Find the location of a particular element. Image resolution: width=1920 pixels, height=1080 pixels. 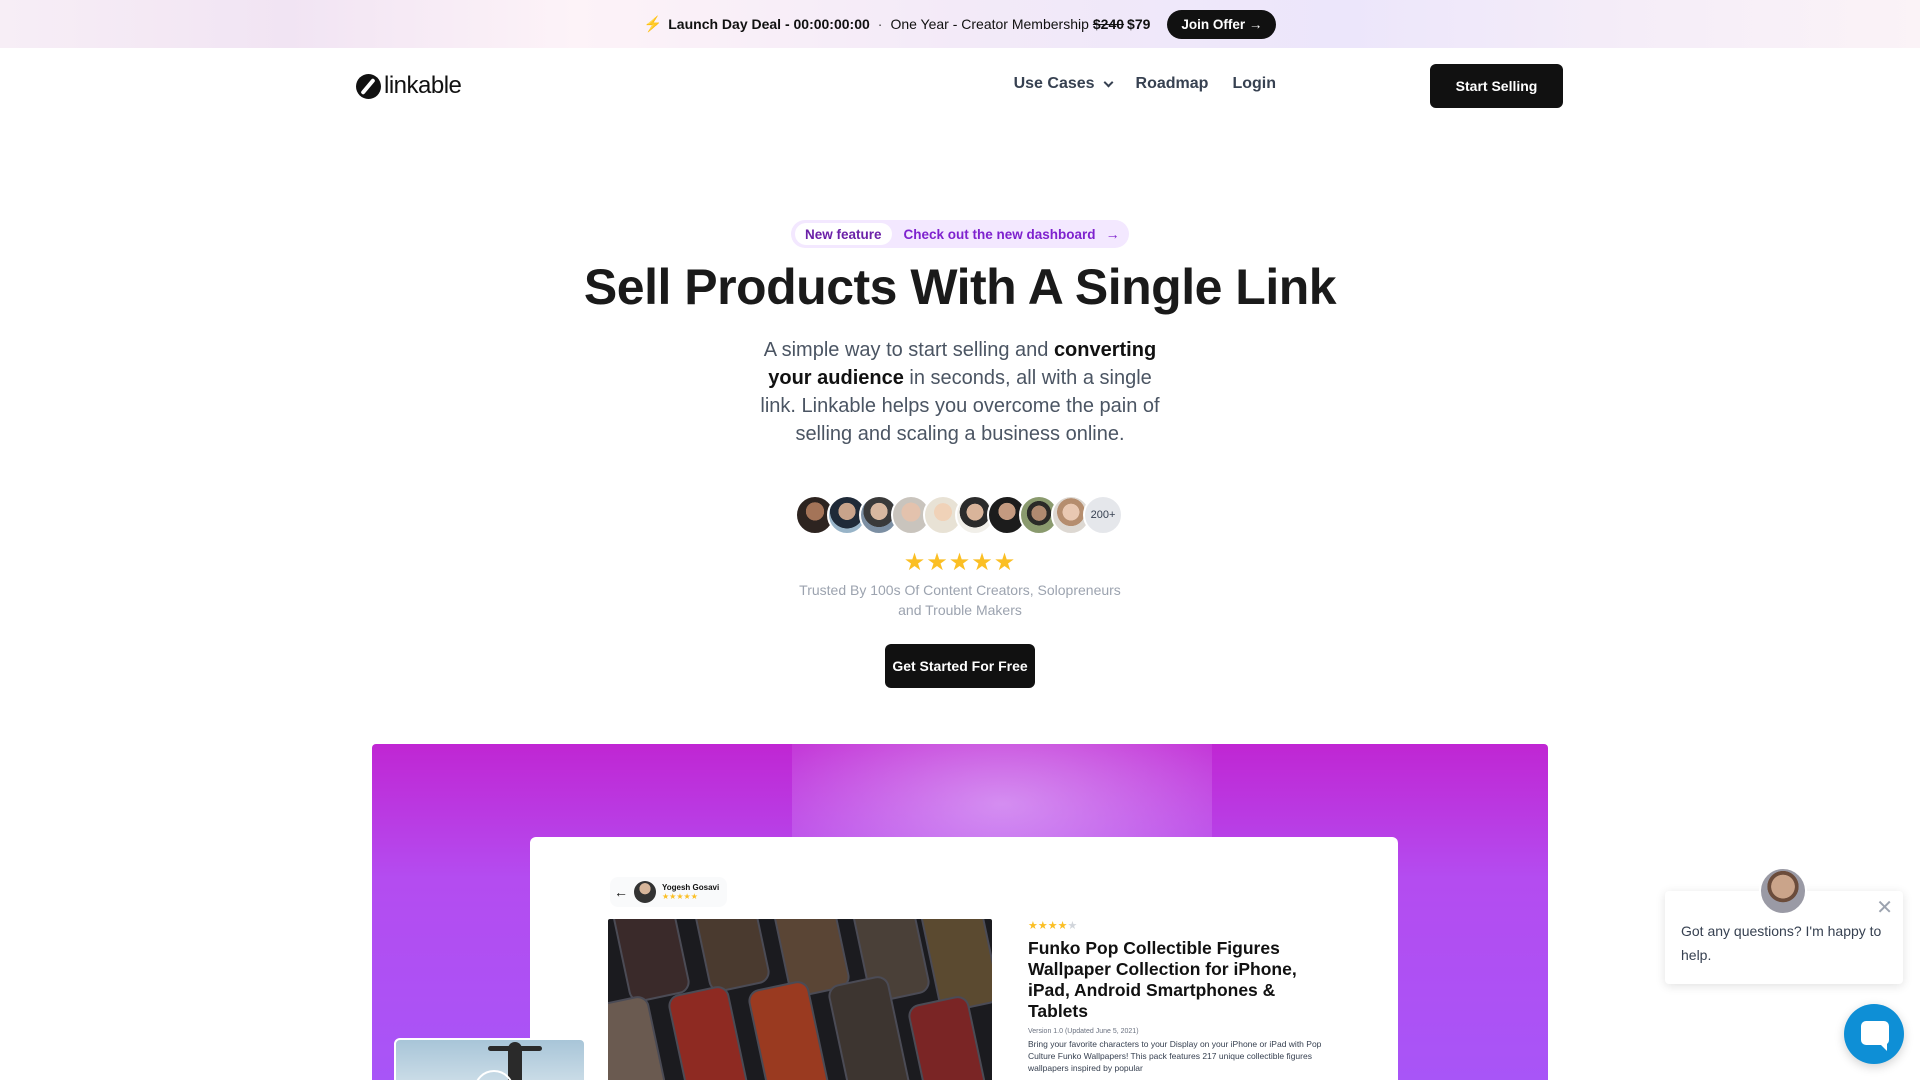

seller-info: Yogesh Gosavi ★★★★★ is located at coordinates (690, 892).